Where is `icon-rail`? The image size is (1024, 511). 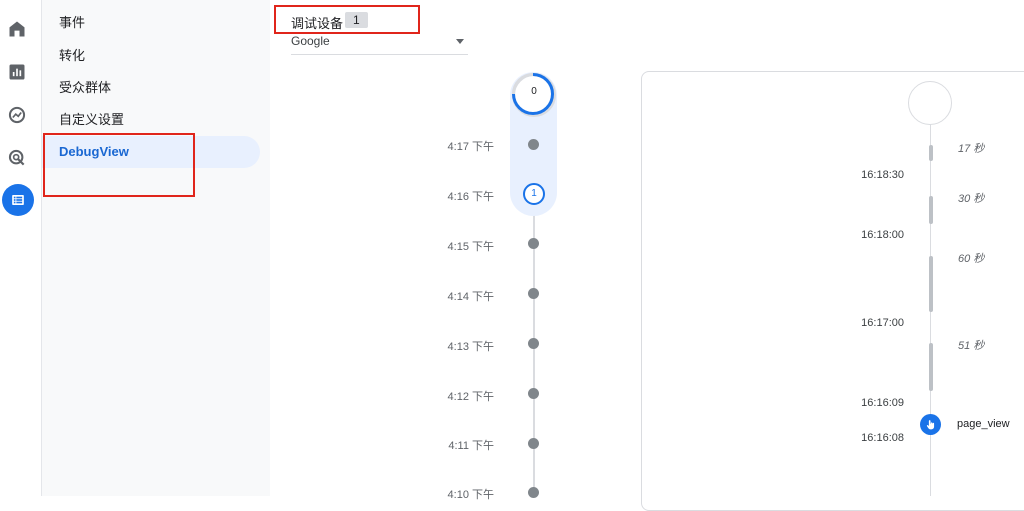 icon-rail is located at coordinates (21, 248).